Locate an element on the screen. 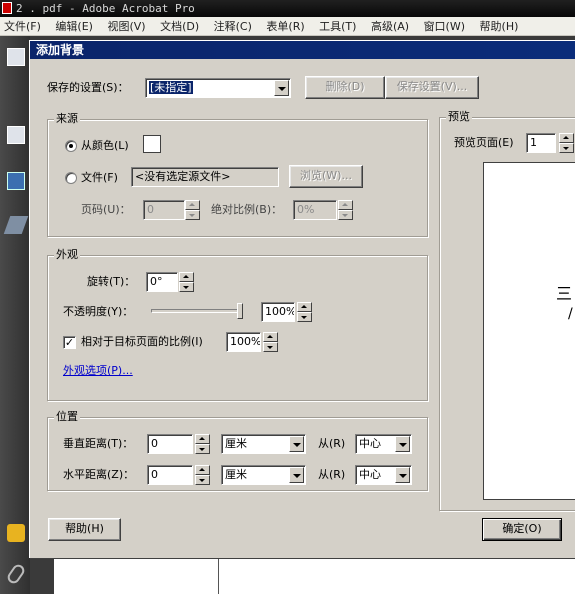 The width and height of the screenshot is (575, 594). menu-edit: 编辑(E) is located at coordinates (74, 26).